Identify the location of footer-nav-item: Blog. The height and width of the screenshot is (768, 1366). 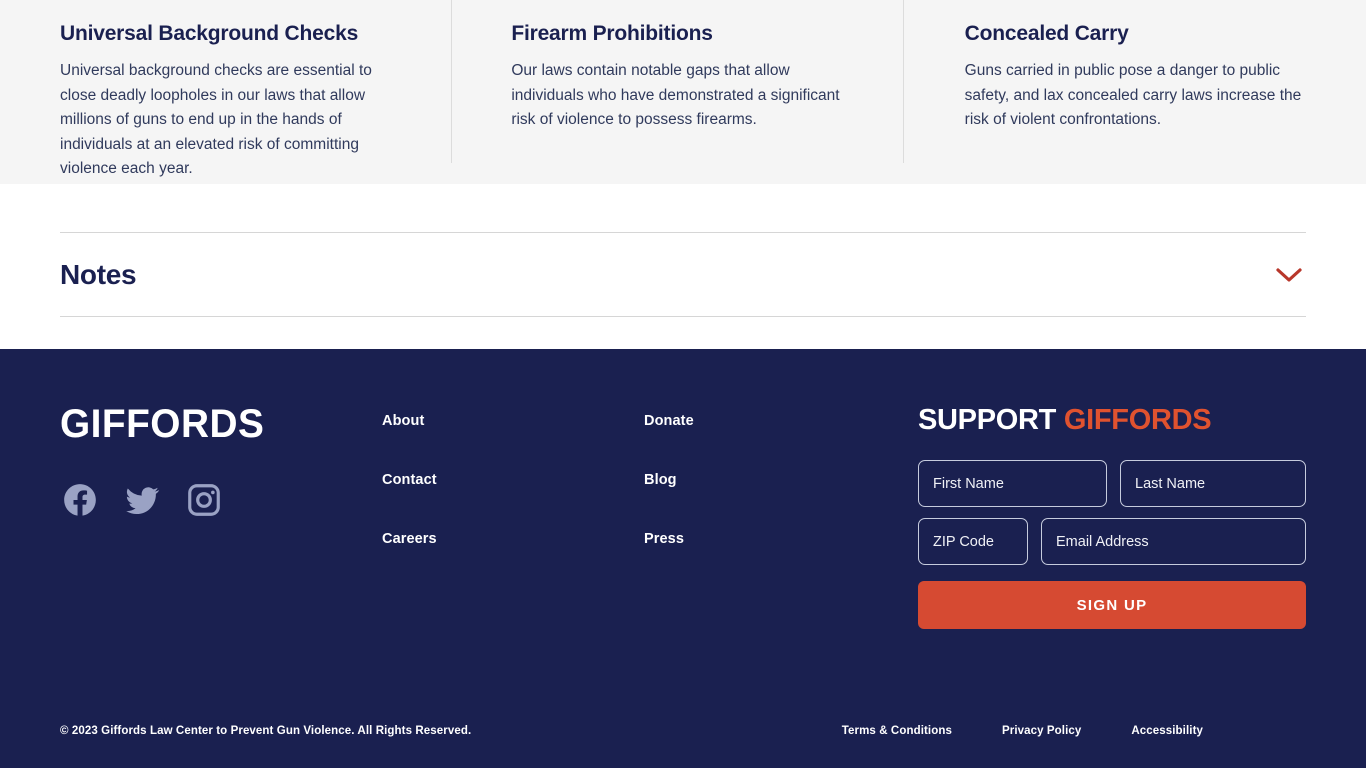
(781, 480).